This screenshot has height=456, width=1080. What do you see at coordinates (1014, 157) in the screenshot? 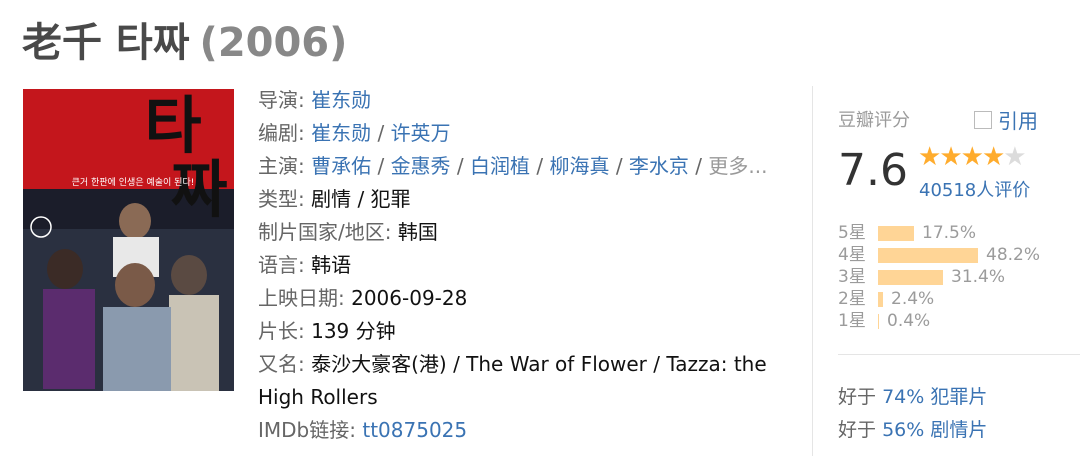
I see `star-empty-icon: ★` at bounding box center [1014, 157].